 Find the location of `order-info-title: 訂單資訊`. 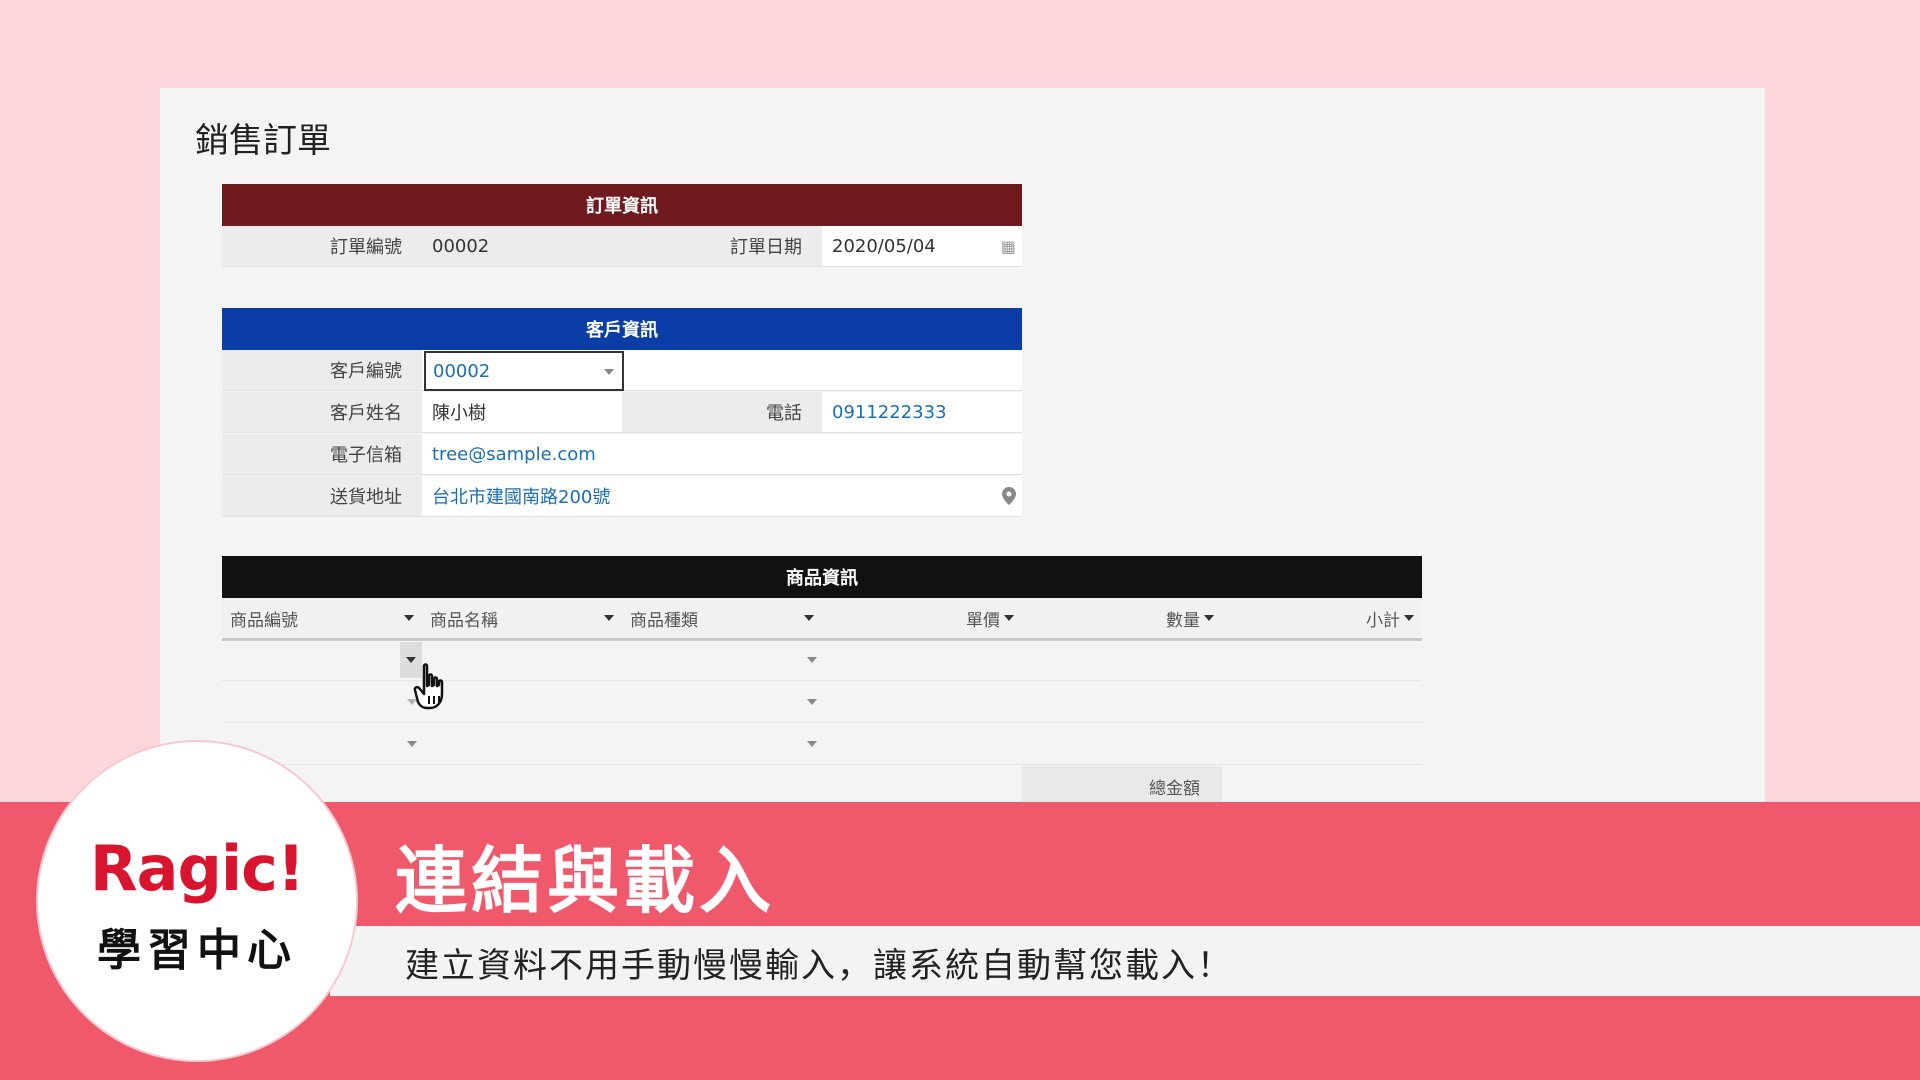

order-info-title: 訂單資訊 is located at coordinates (622, 206).